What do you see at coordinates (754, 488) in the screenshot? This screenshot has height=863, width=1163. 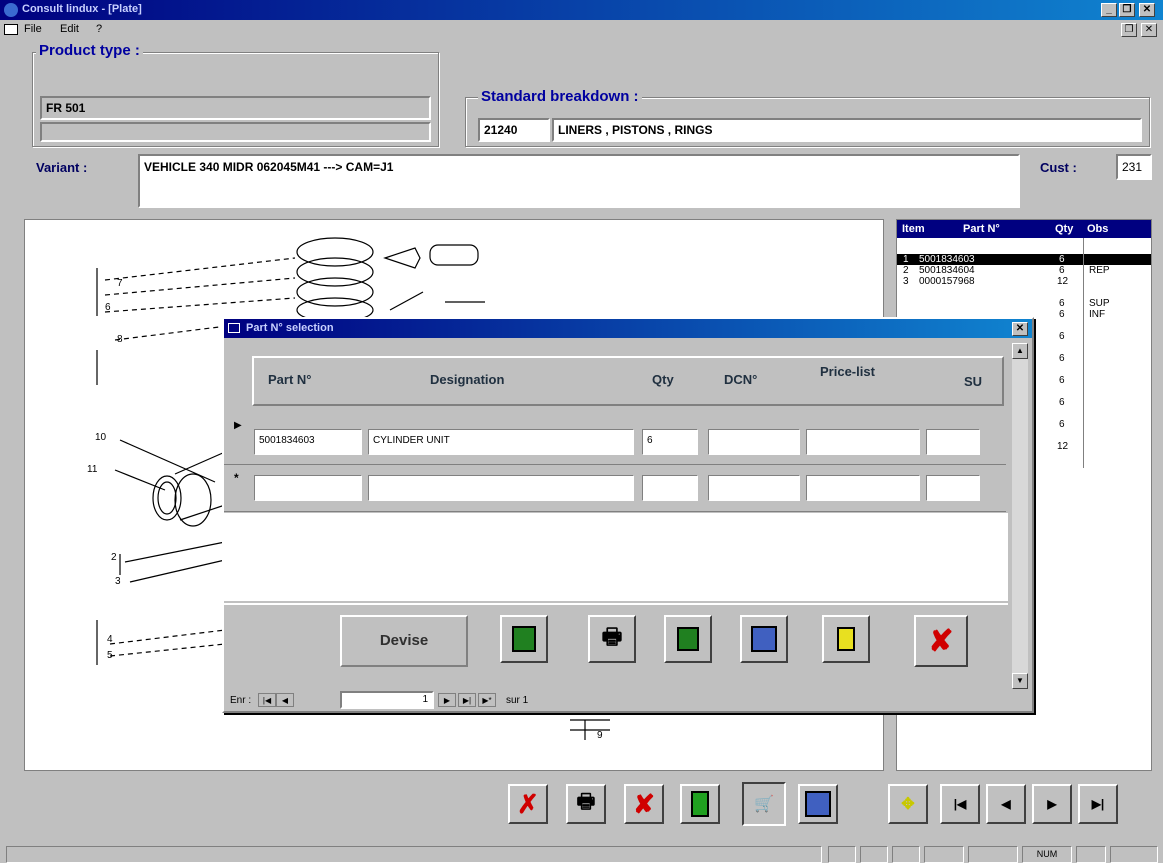 I see `new-row-dcn` at bounding box center [754, 488].